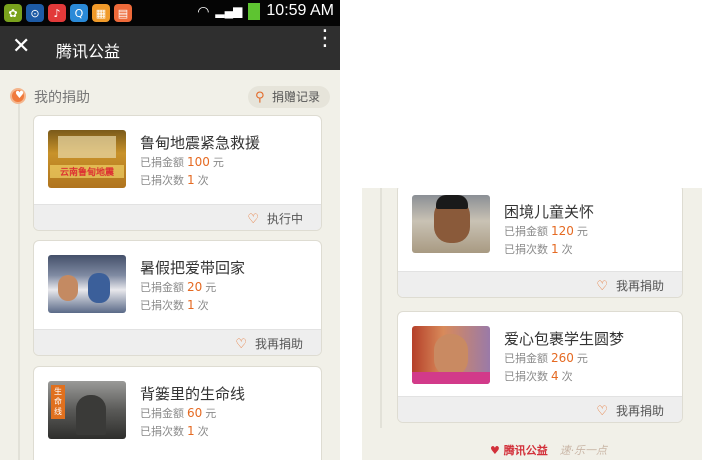 Image resolution: width=702 pixels, height=460 pixels. I want to click on donated-amount: 已捐金额 100 元, so click(182, 162).